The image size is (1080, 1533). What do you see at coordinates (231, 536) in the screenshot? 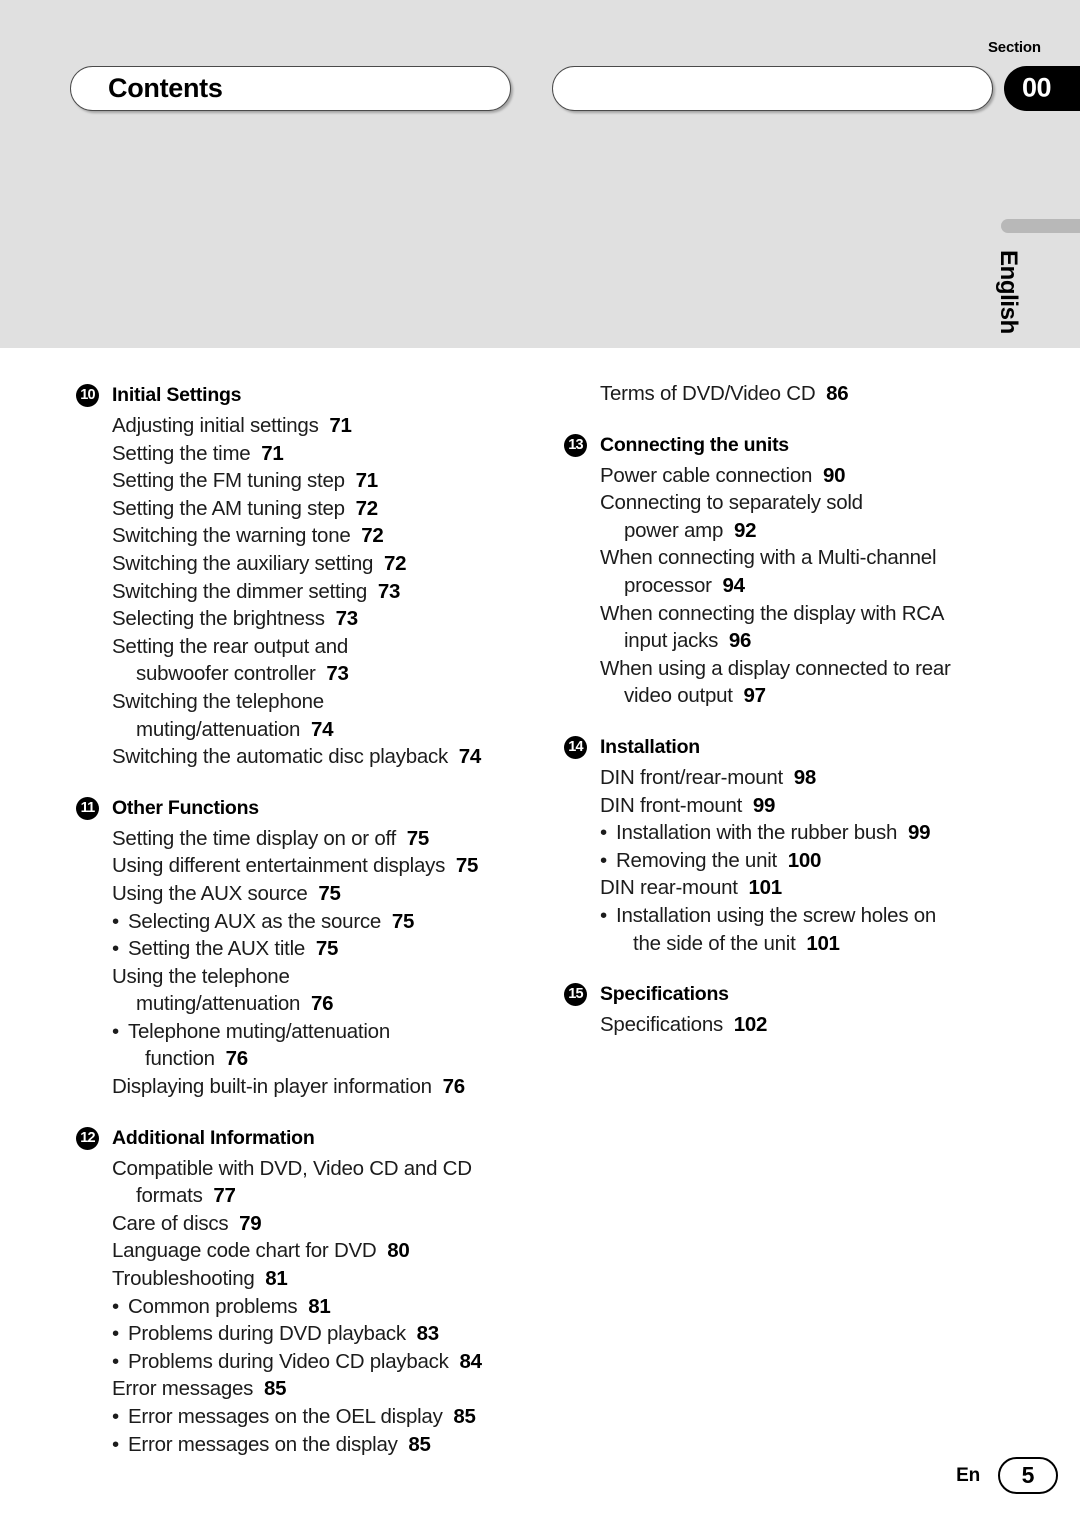
I see `toc-entry-label: Switching the warning tone` at bounding box center [231, 536].